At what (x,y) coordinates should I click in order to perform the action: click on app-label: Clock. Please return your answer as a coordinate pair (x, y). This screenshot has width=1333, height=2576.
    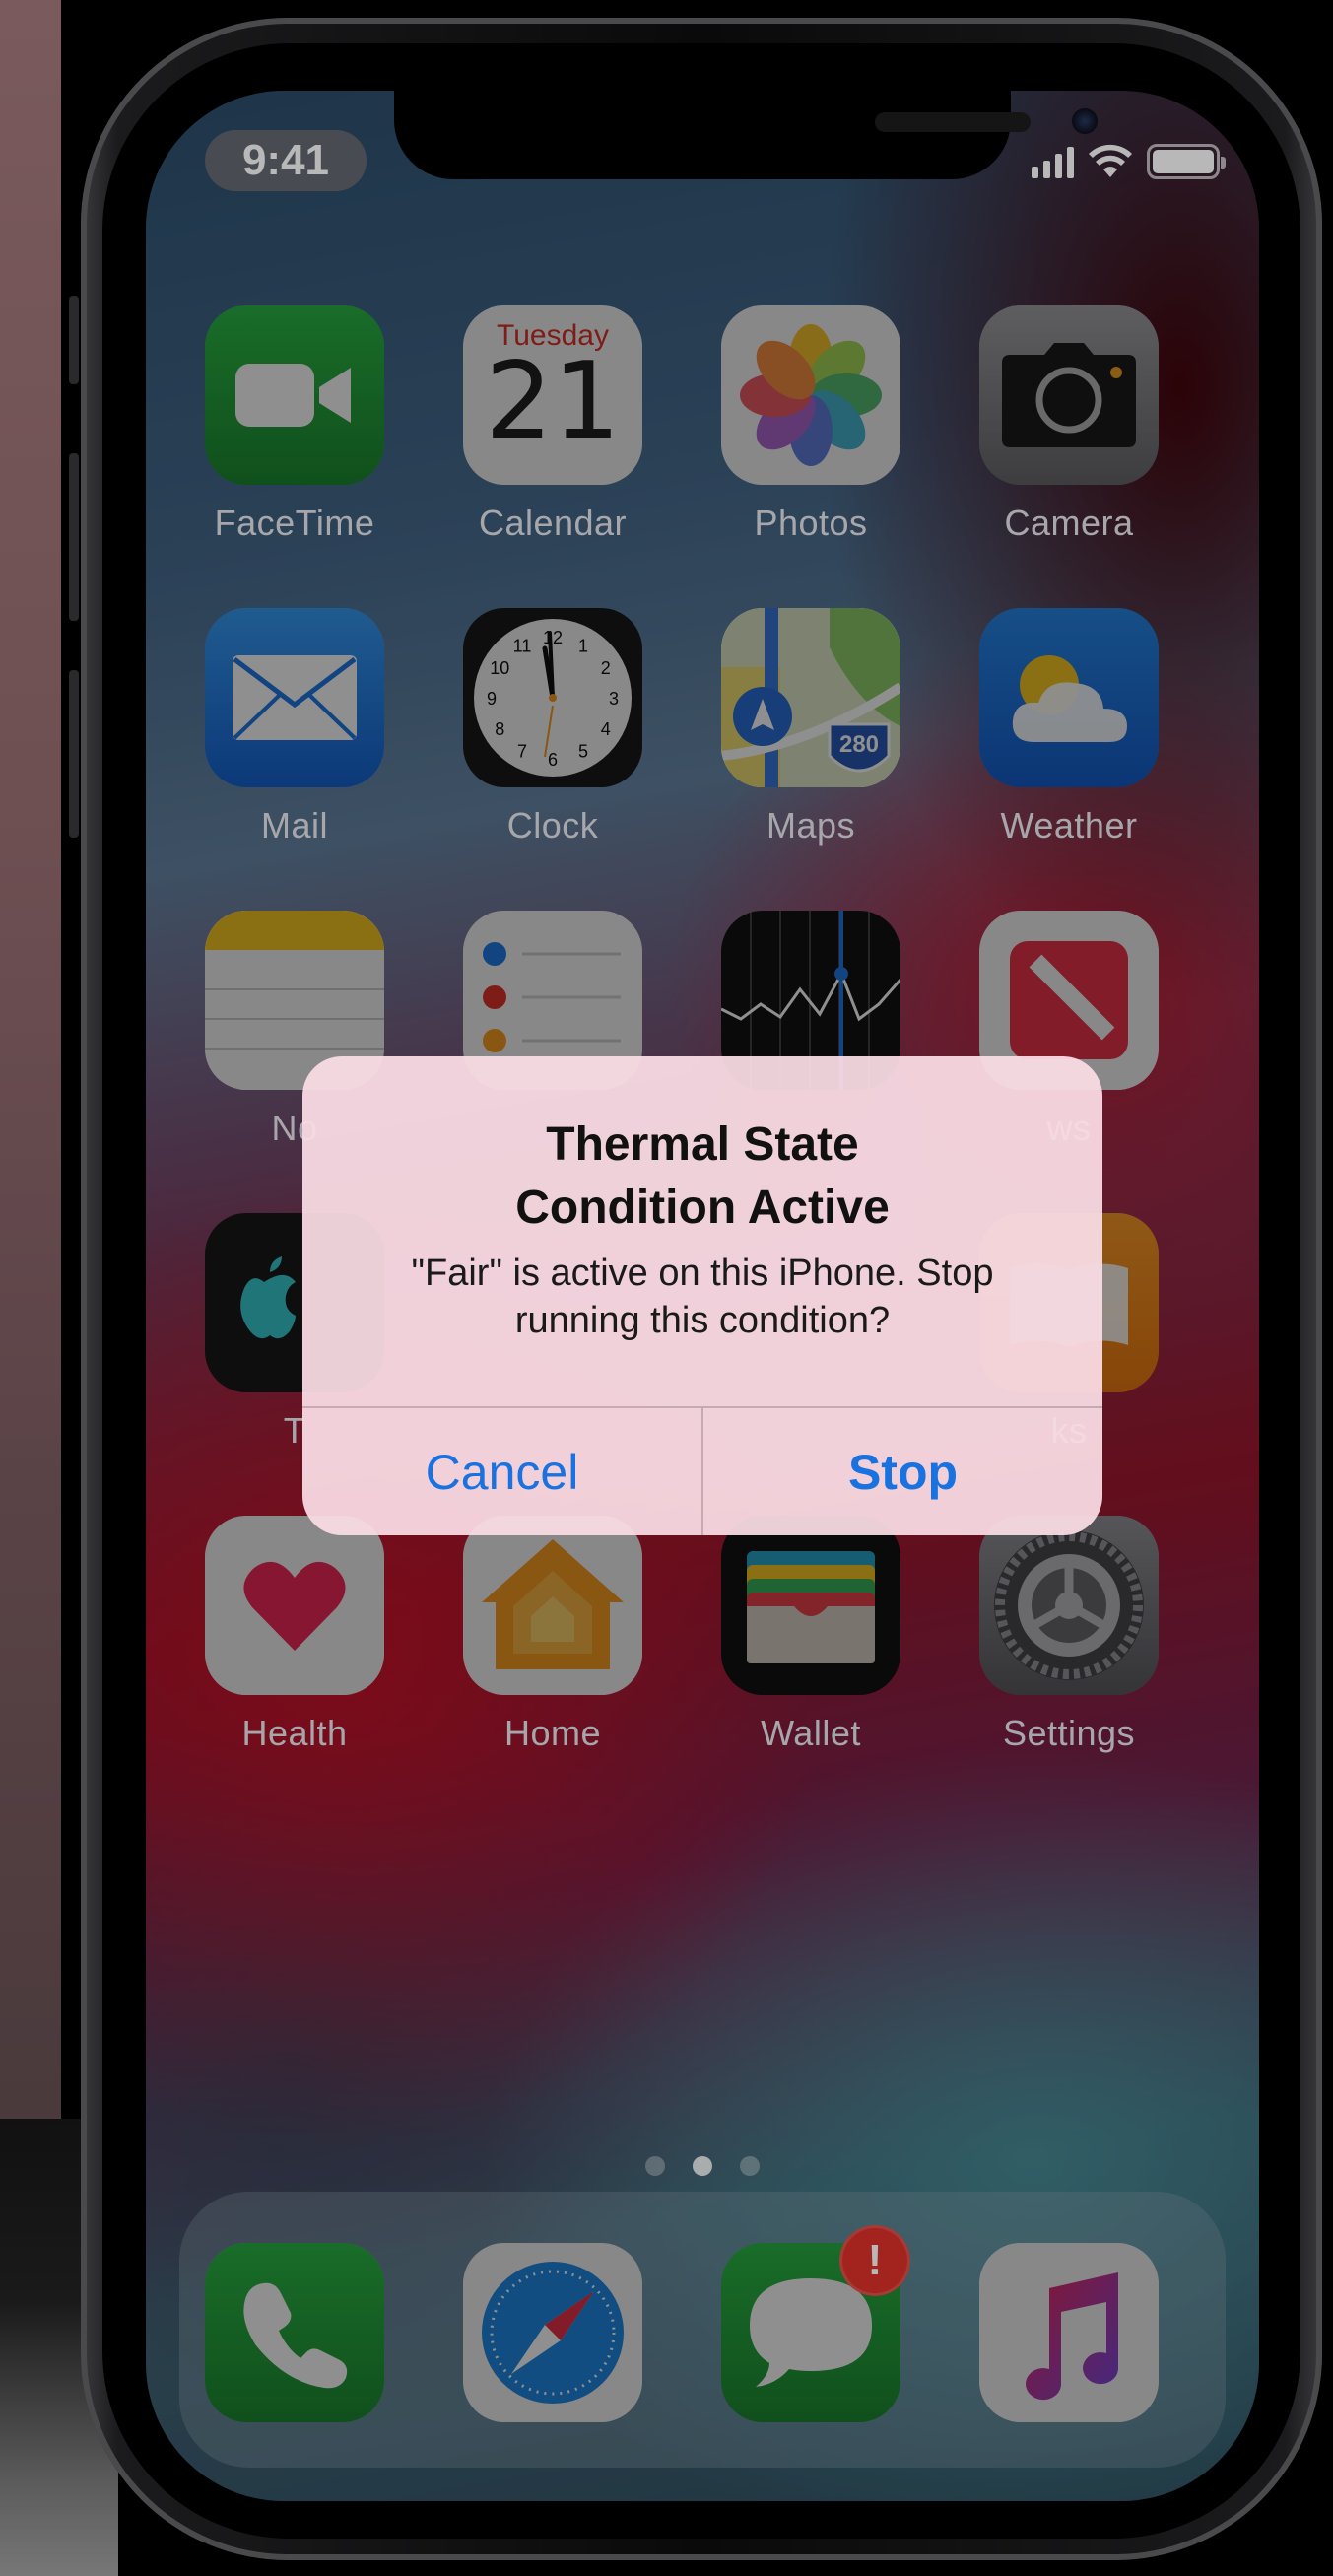
    Looking at the image, I should click on (552, 826).